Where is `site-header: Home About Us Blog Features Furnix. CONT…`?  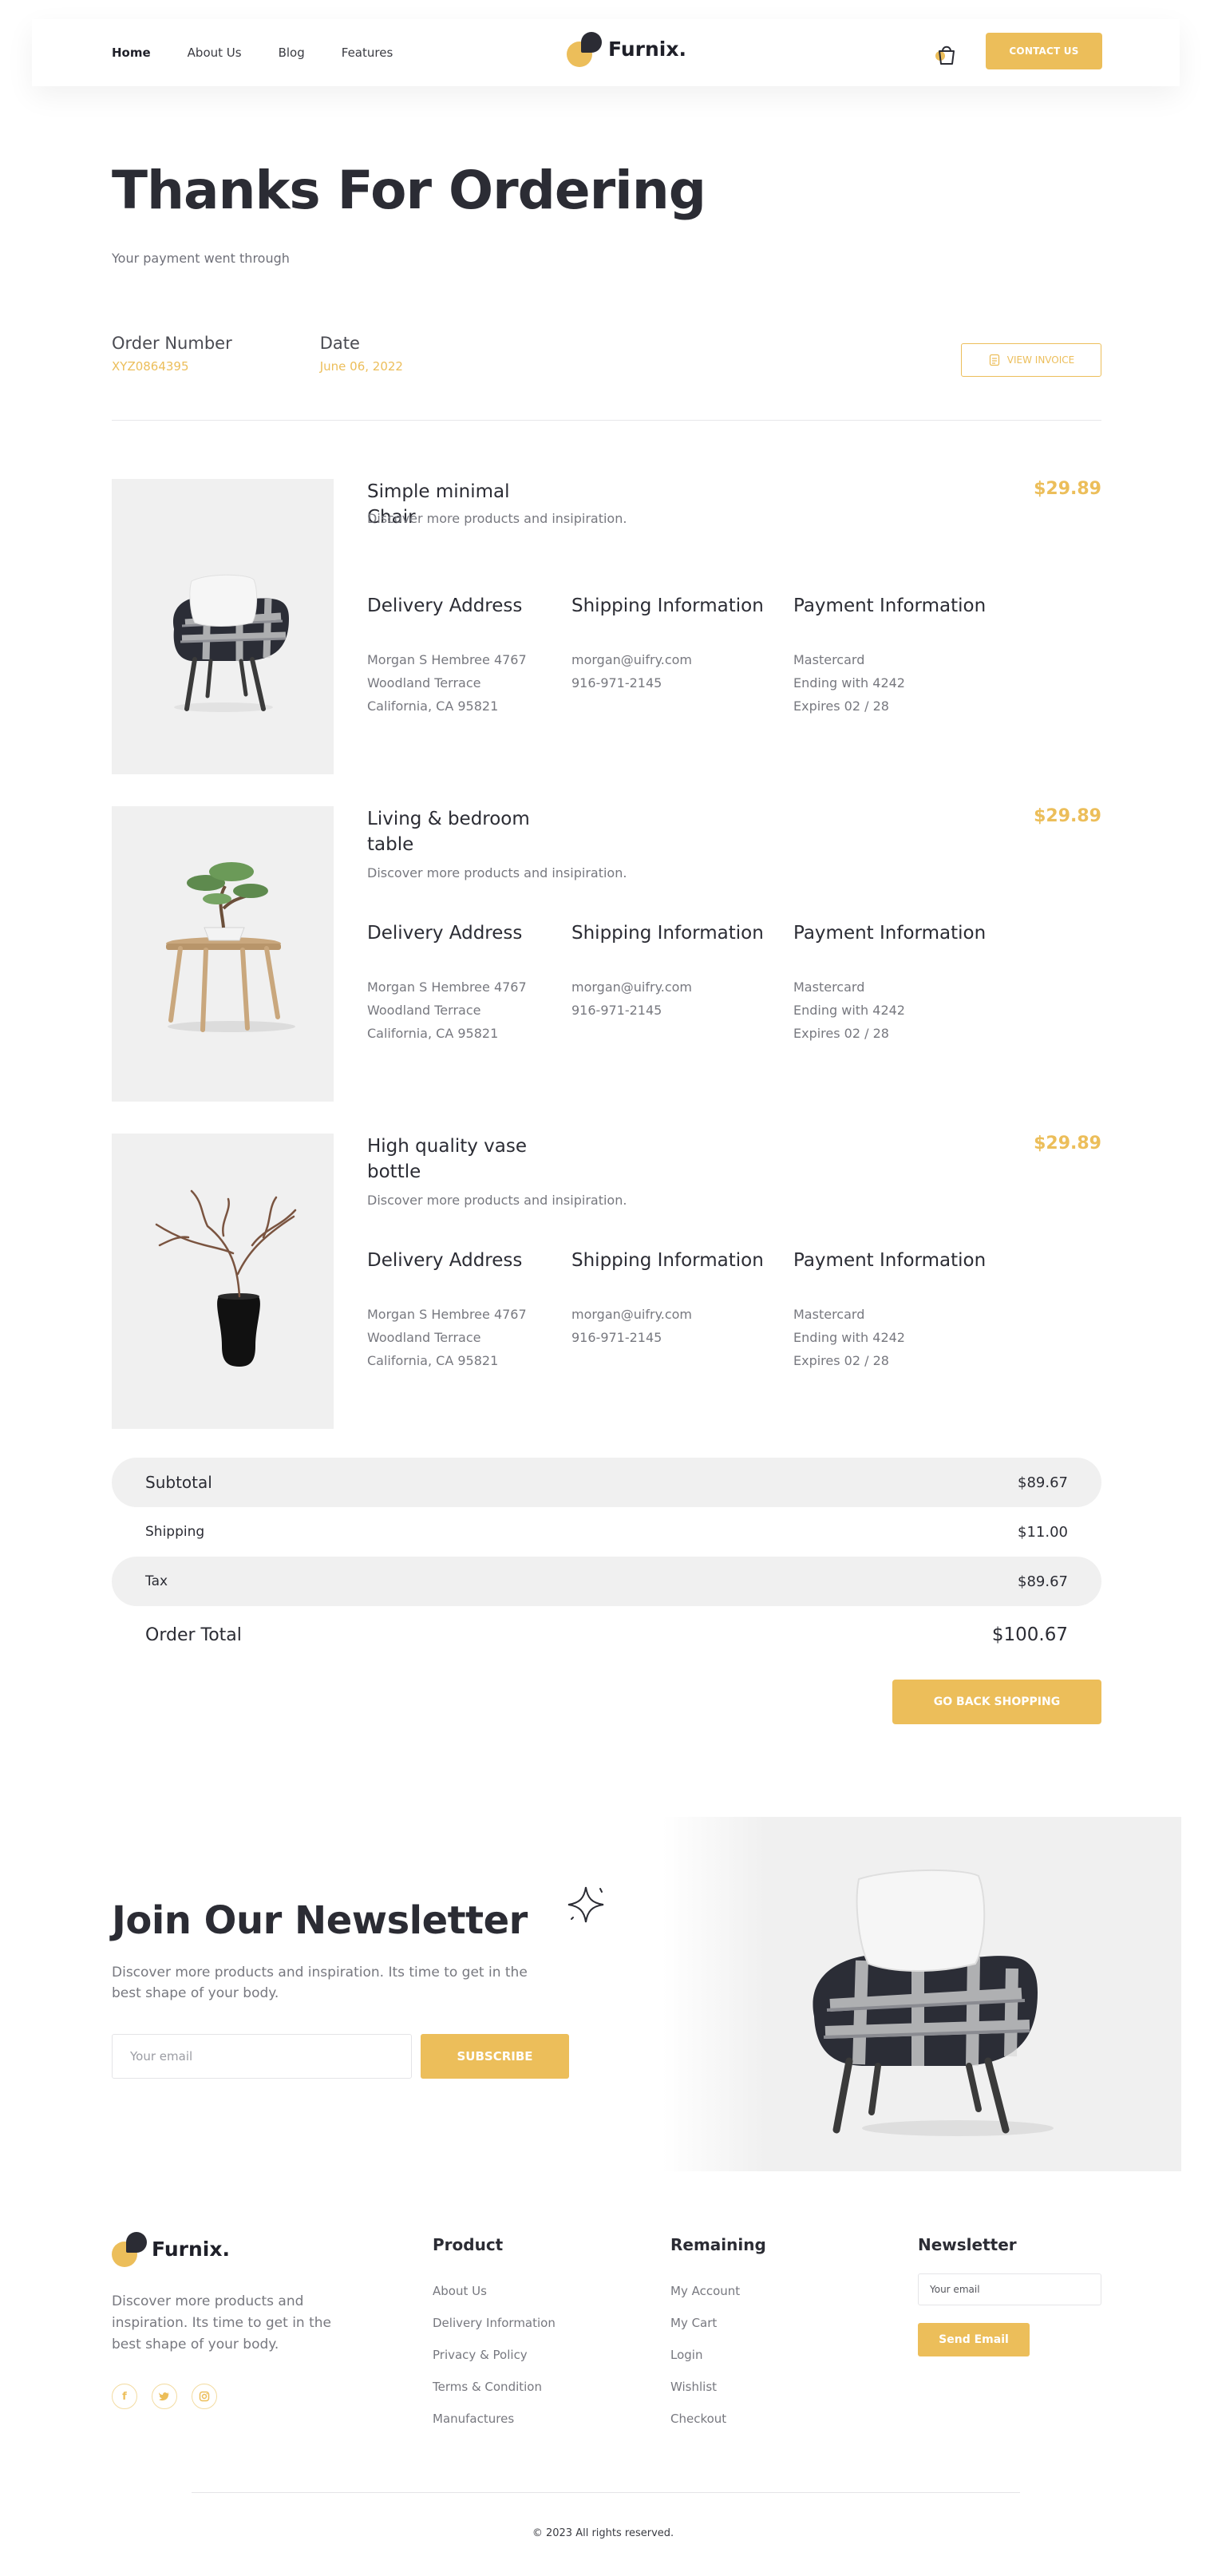 site-header: Home About Us Blog Features Furnix. CONT… is located at coordinates (606, 53).